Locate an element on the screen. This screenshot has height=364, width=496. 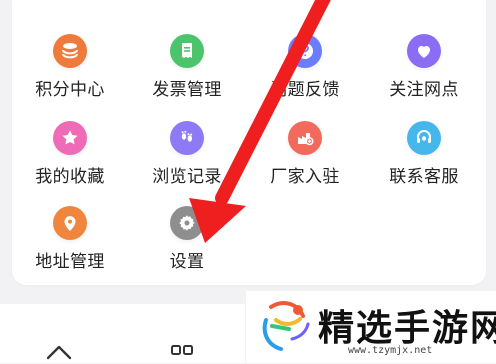
location-pin-icon is located at coordinates (70, 223).